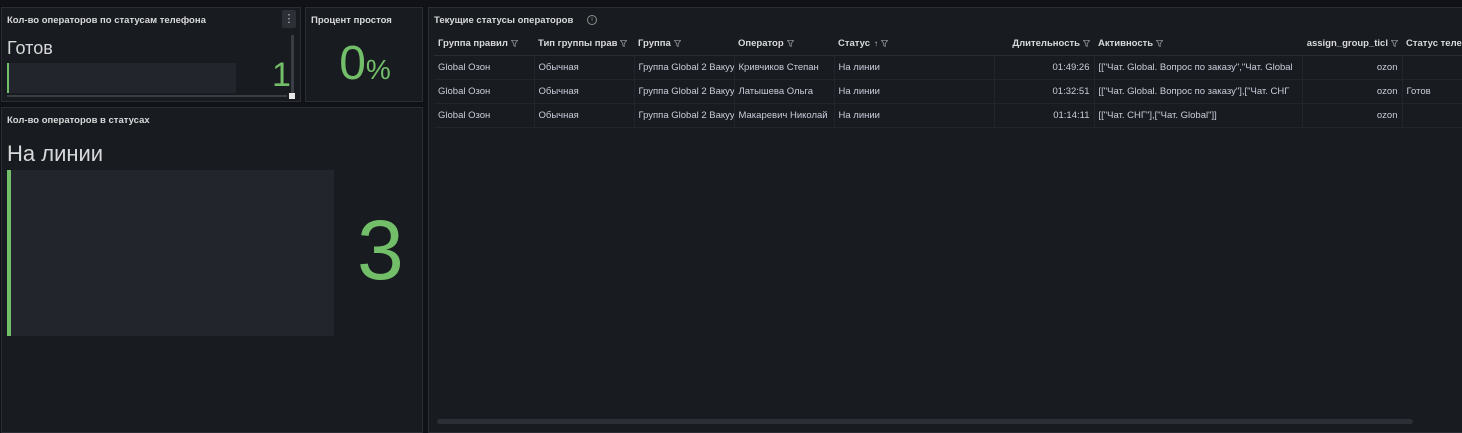 This screenshot has height=433, width=1462. I want to click on table-cell: Макаревич Николай, so click(784, 115).